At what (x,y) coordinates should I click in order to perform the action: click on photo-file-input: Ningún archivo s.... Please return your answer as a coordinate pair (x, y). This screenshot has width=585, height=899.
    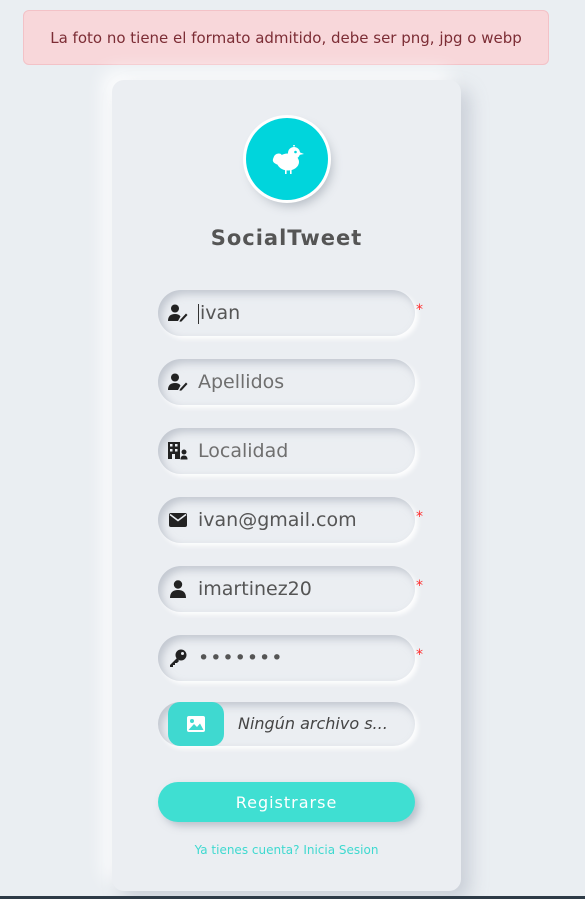
    Looking at the image, I should click on (286, 724).